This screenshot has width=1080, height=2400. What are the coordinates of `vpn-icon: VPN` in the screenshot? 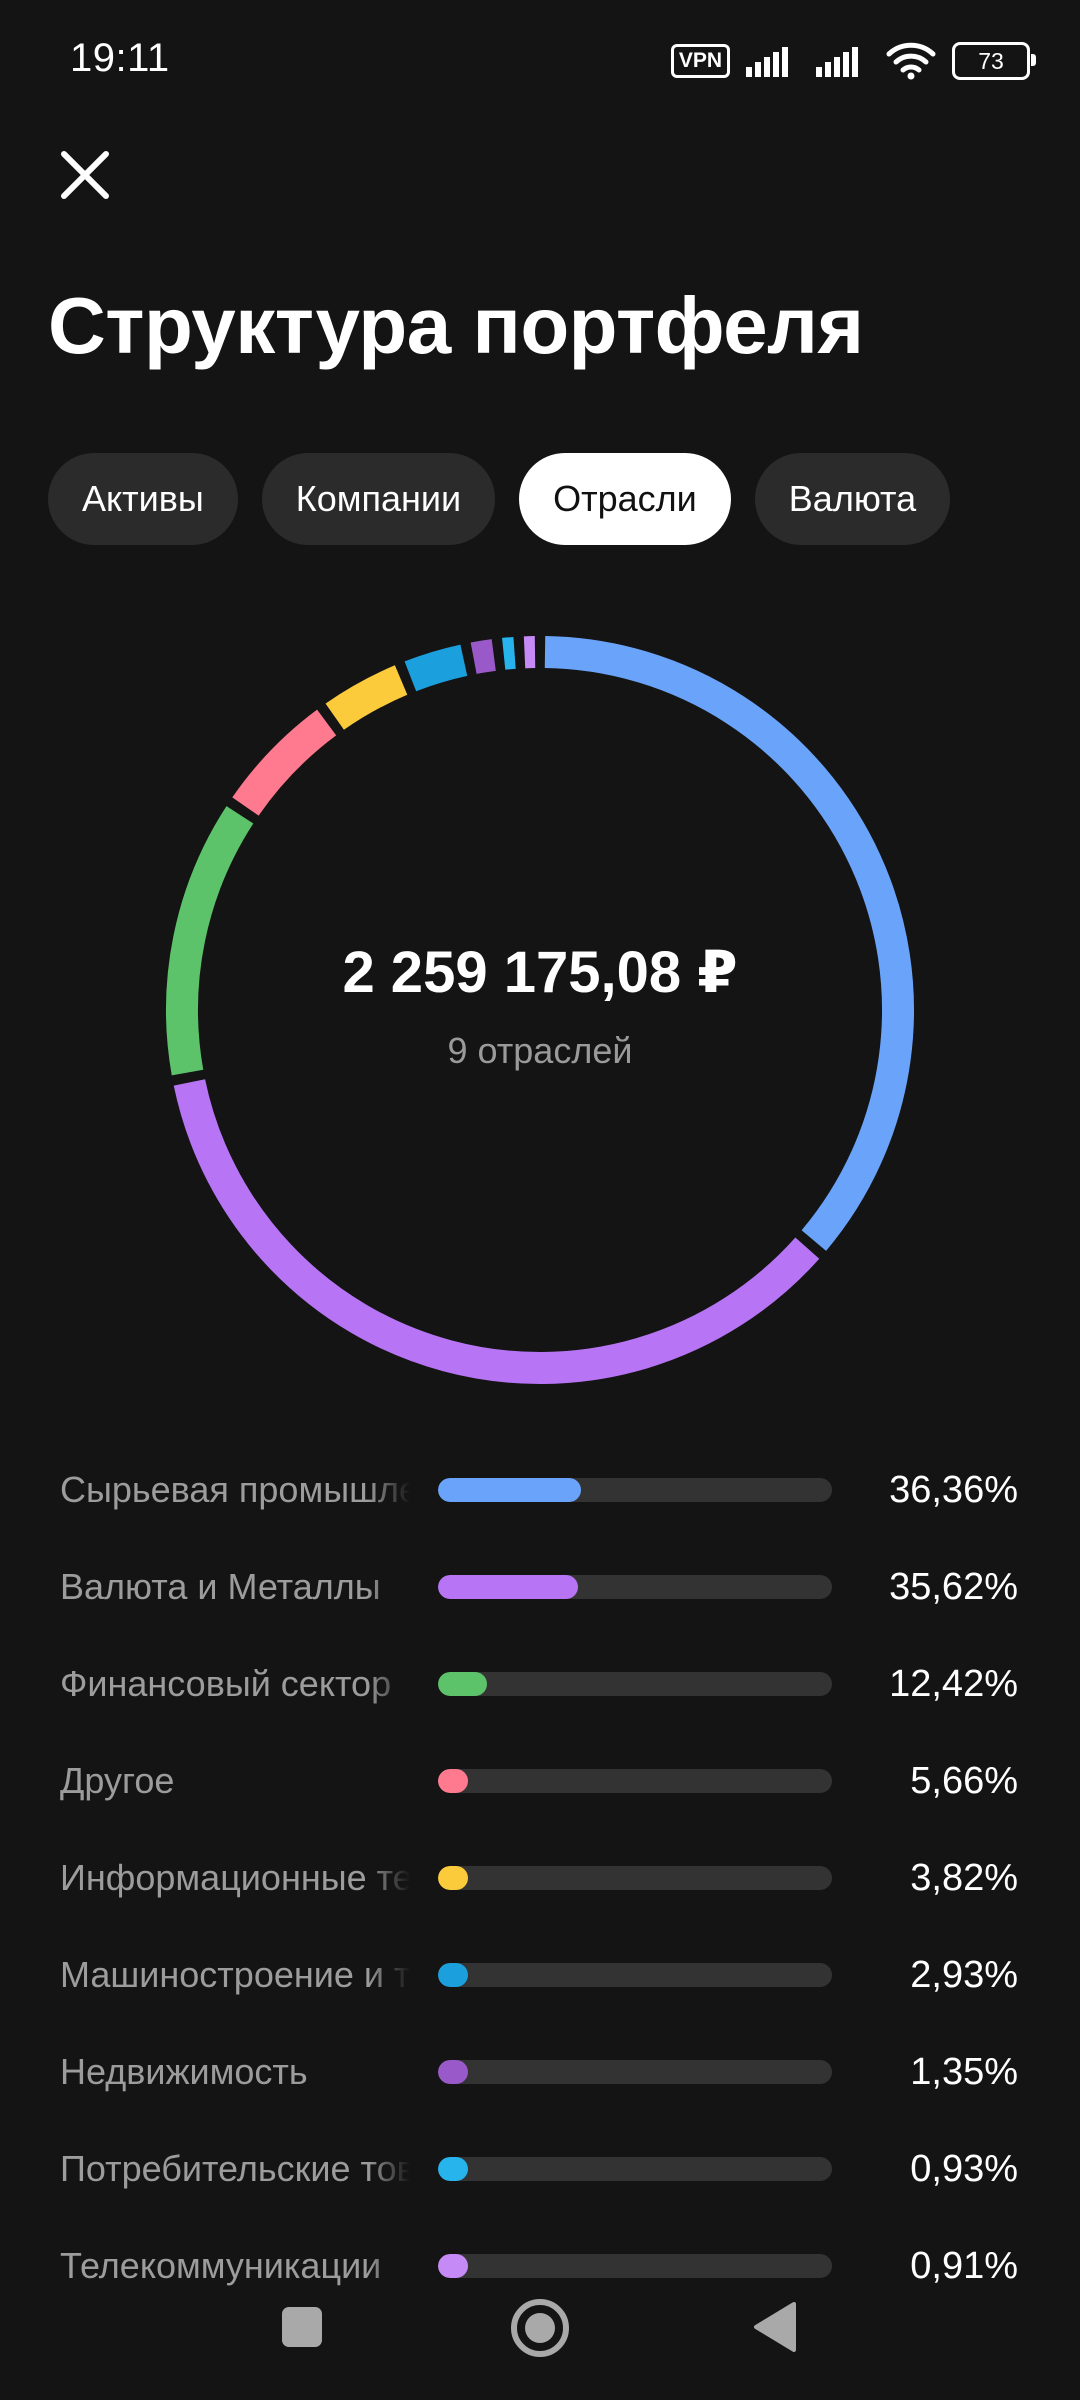 It's located at (700, 61).